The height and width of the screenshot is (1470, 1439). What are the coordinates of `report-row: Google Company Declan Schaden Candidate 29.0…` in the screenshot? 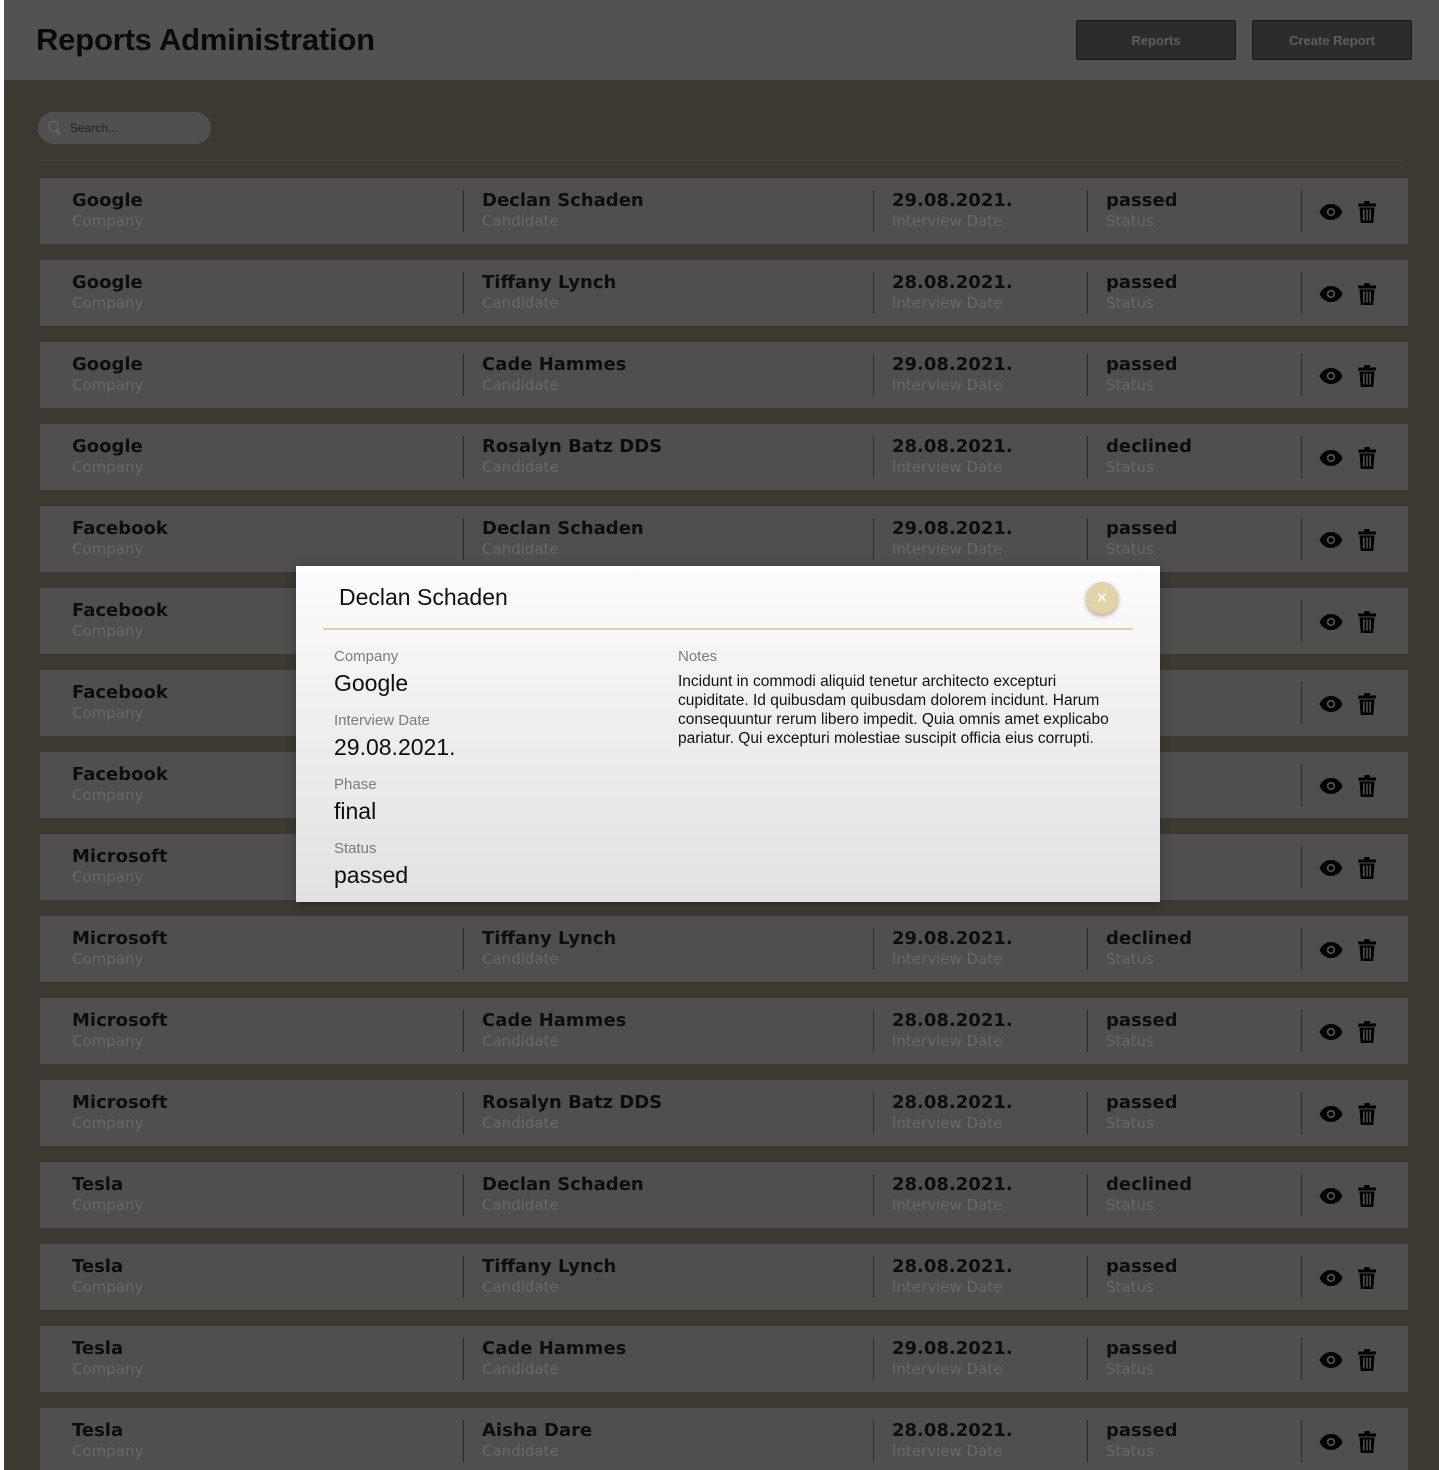 It's located at (724, 211).